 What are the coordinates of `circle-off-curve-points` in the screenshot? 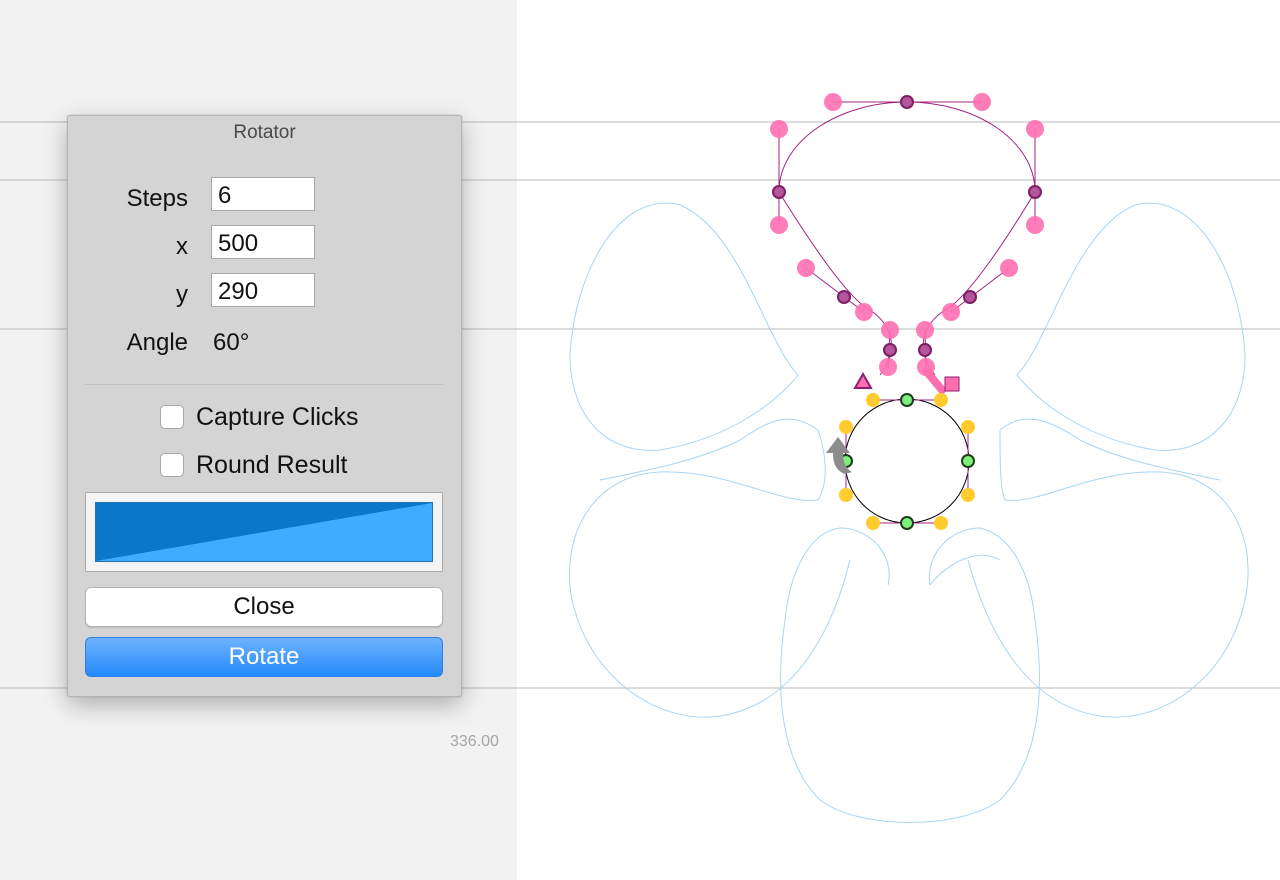 It's located at (907, 461).